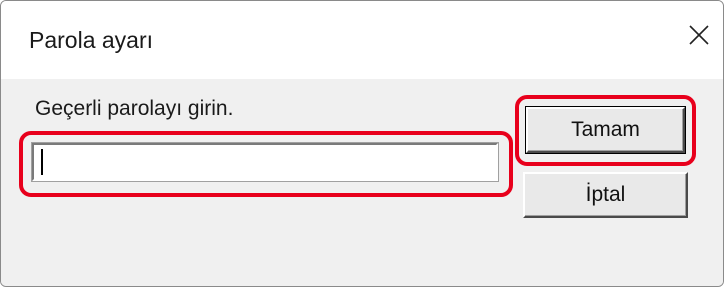 The image size is (724, 287). Describe the element at coordinates (605, 195) in the screenshot. I see `cancel-button: İptal` at that location.